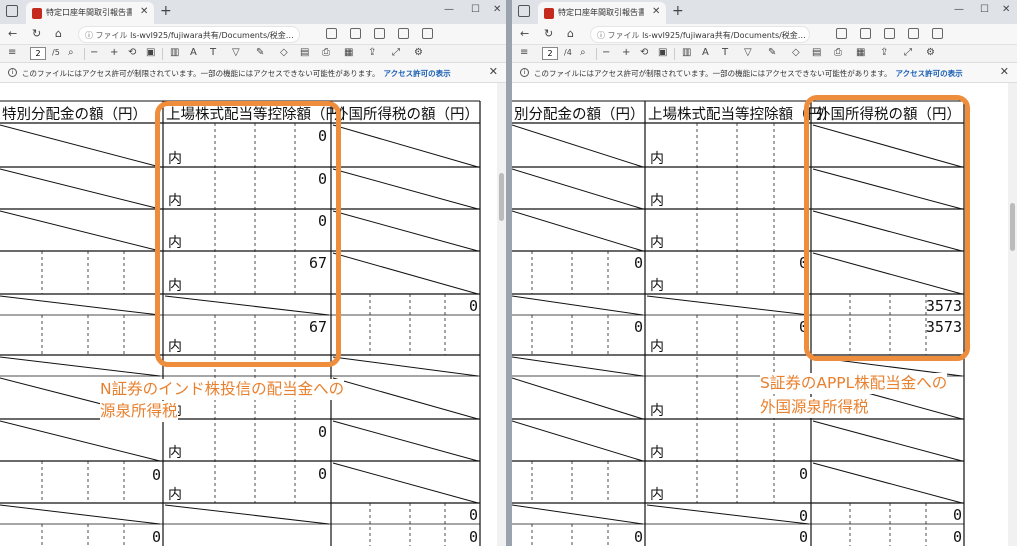 The image size is (1017, 546). I want to click on pdf-icon, so click(549, 13).